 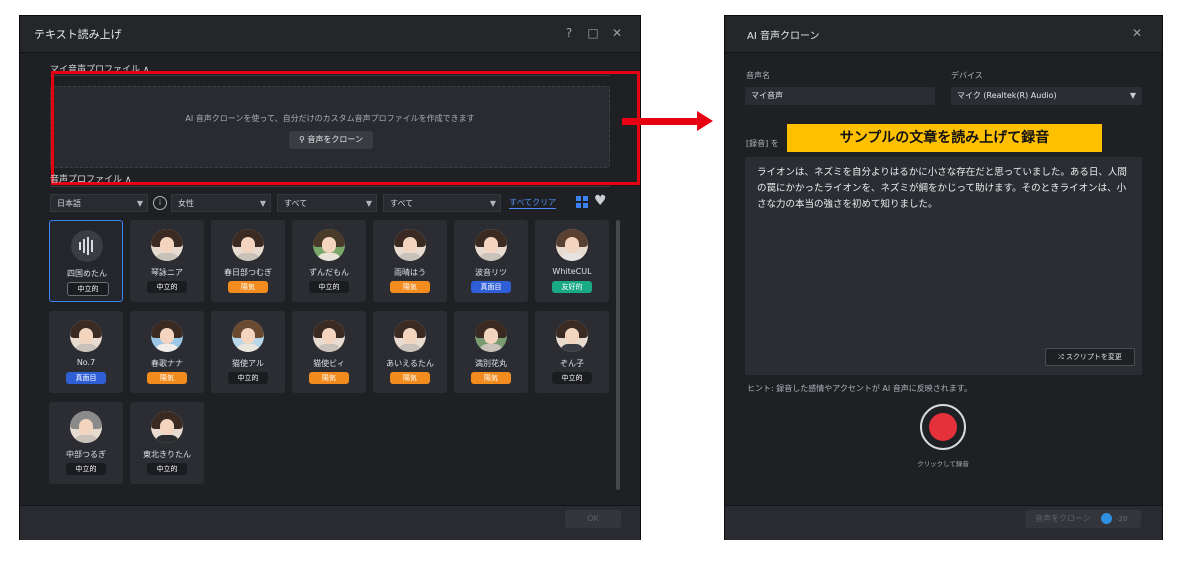 I want to click on arrow-shaft, so click(x=660, y=121).